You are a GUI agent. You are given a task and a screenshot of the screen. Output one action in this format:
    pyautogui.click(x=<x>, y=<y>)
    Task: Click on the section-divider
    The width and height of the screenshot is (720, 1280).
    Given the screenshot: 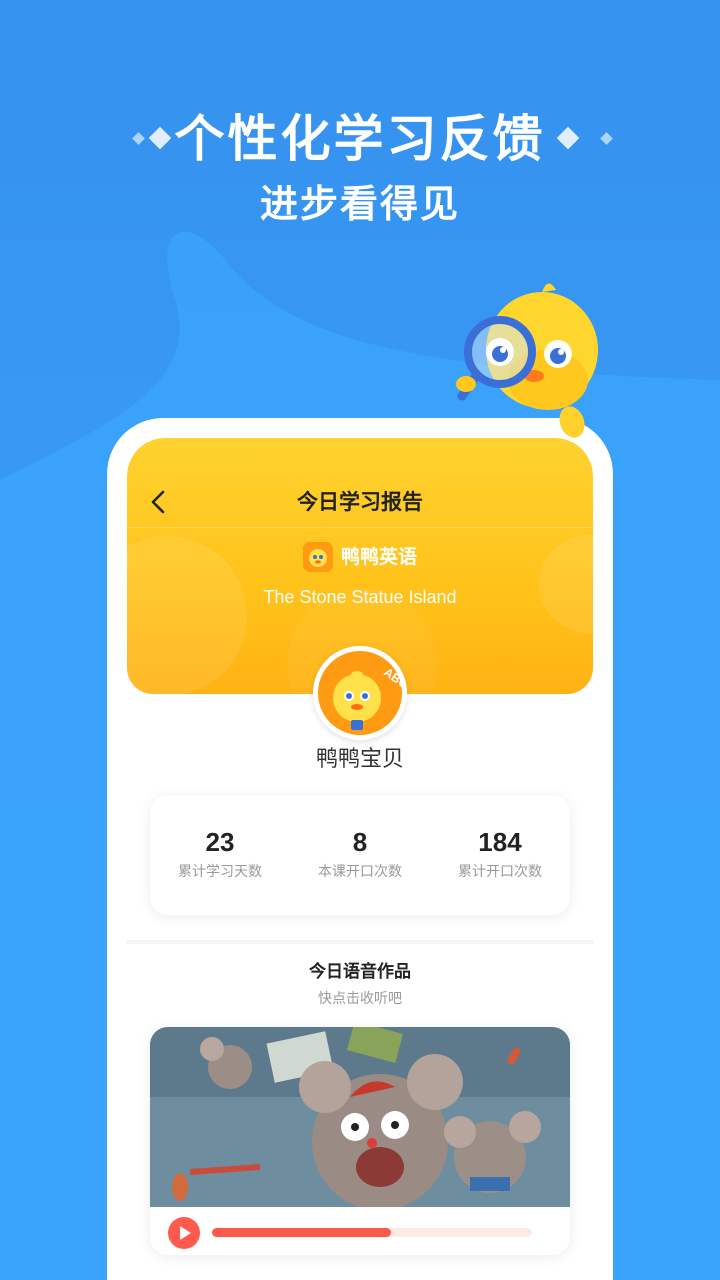 What is the action you would take?
    pyautogui.click(x=360, y=942)
    